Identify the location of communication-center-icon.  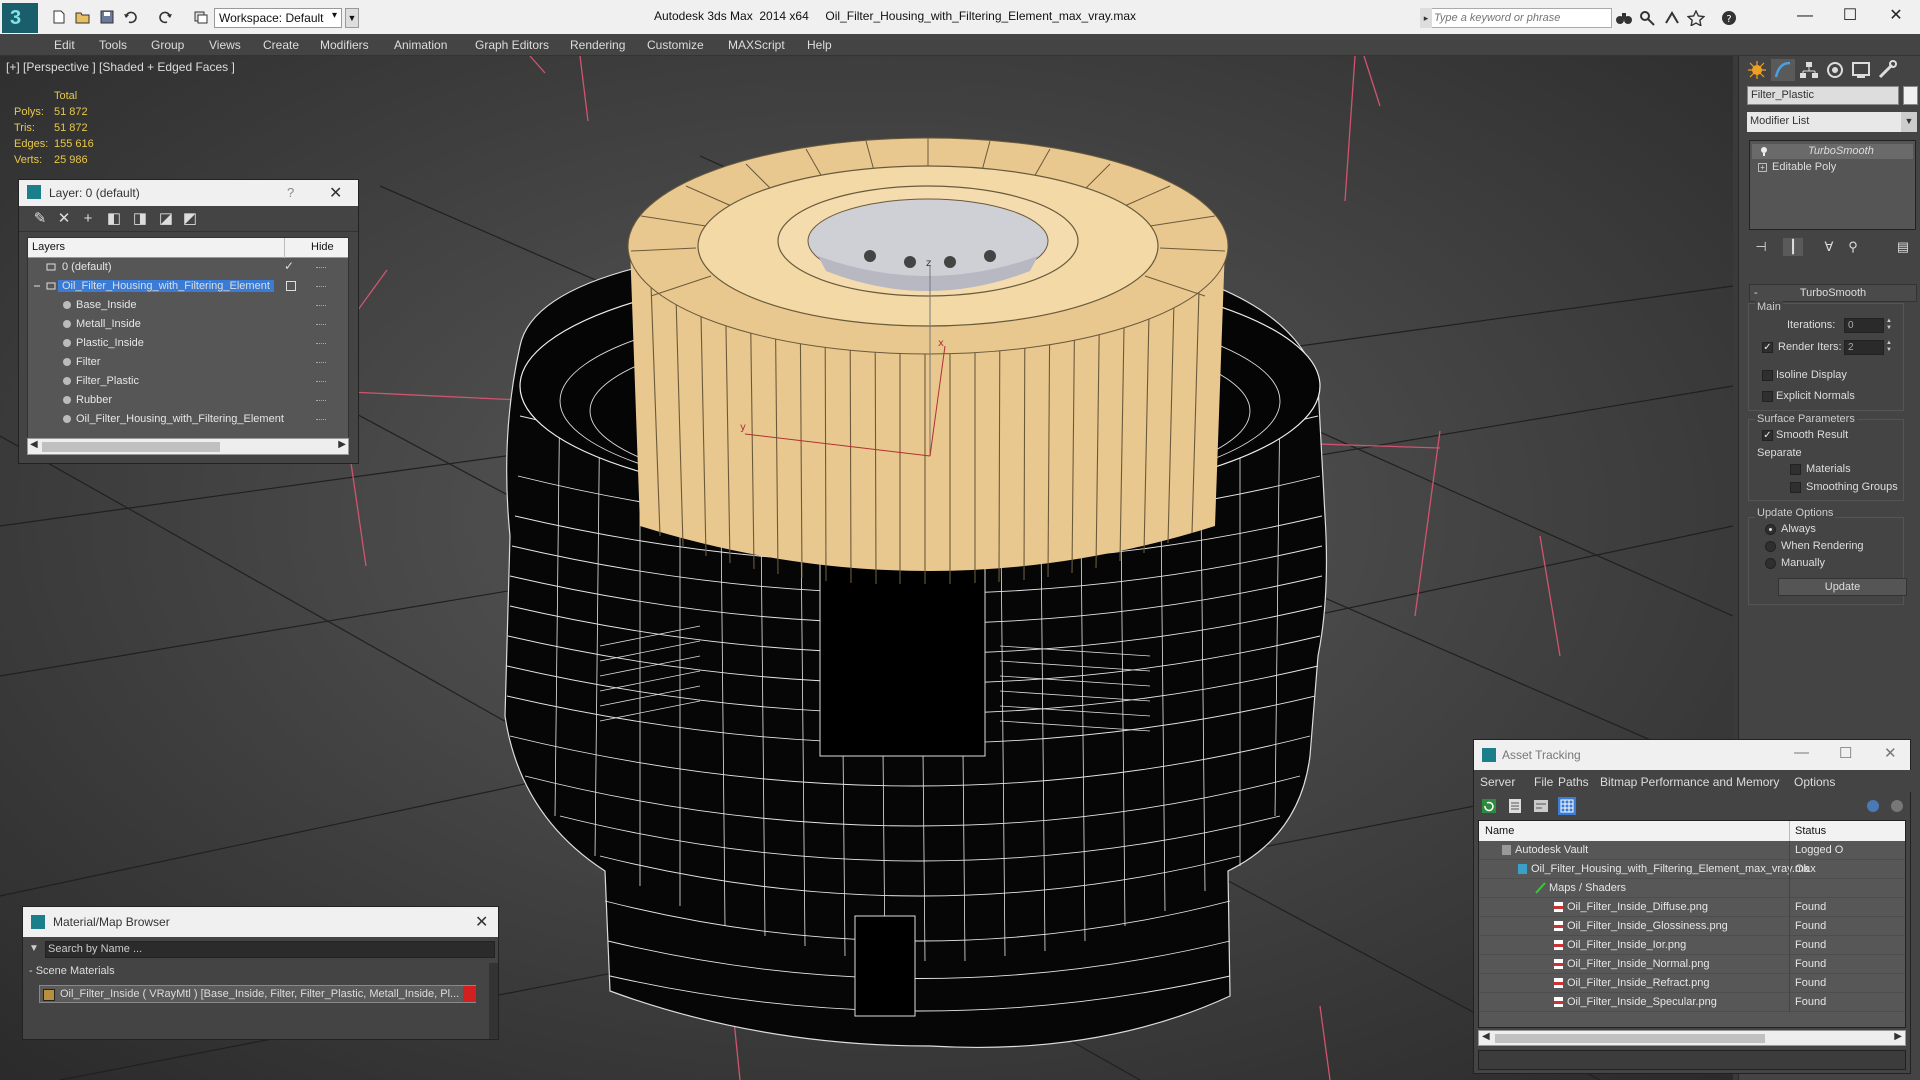
(1672, 18).